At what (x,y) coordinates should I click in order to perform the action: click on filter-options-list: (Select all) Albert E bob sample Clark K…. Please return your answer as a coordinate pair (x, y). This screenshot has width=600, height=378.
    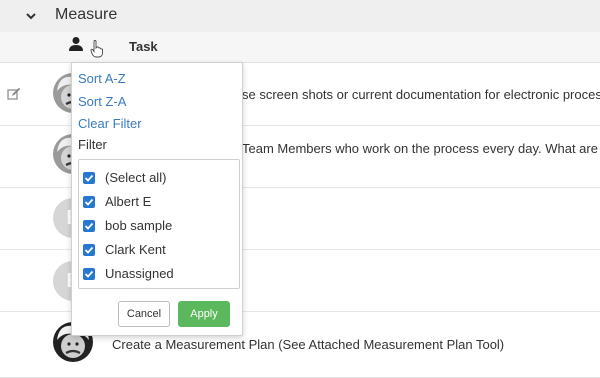
    Looking at the image, I should click on (159, 224).